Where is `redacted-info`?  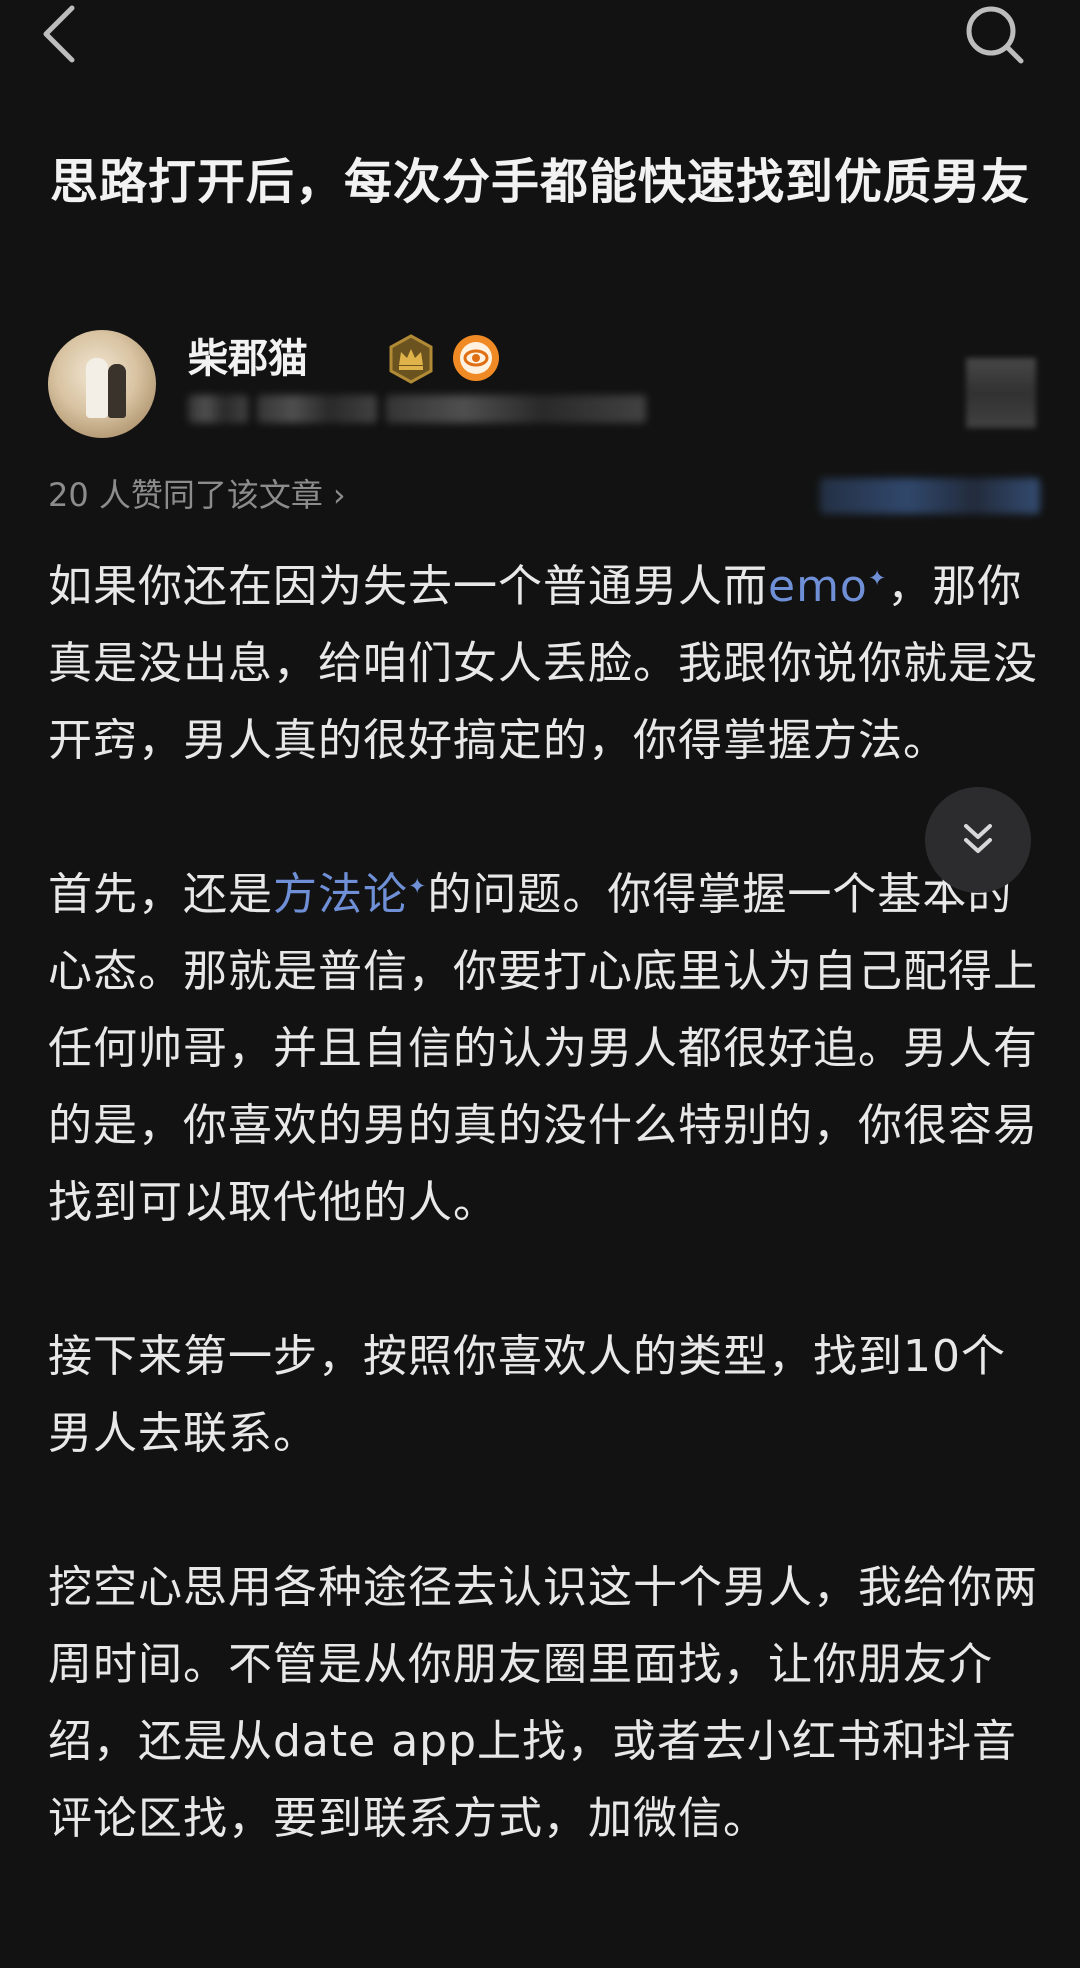 redacted-info is located at coordinates (930, 496).